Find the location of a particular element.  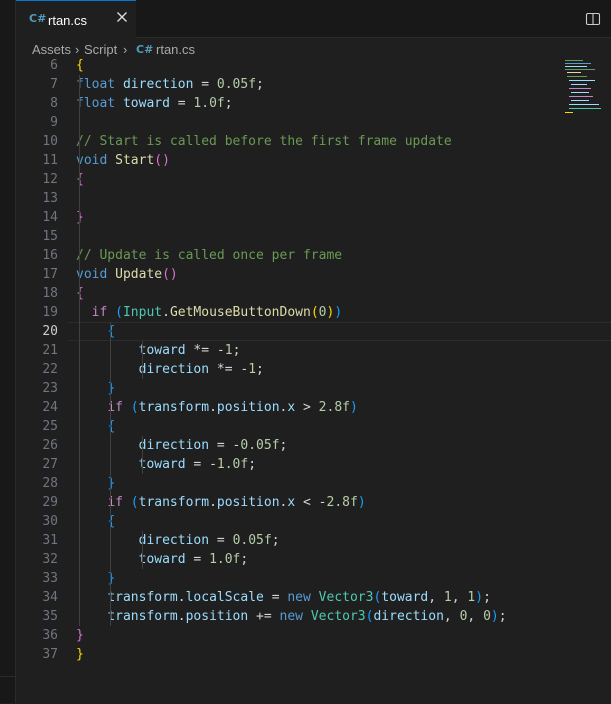

code-line: 17 void Update() is located at coordinates (296, 274).